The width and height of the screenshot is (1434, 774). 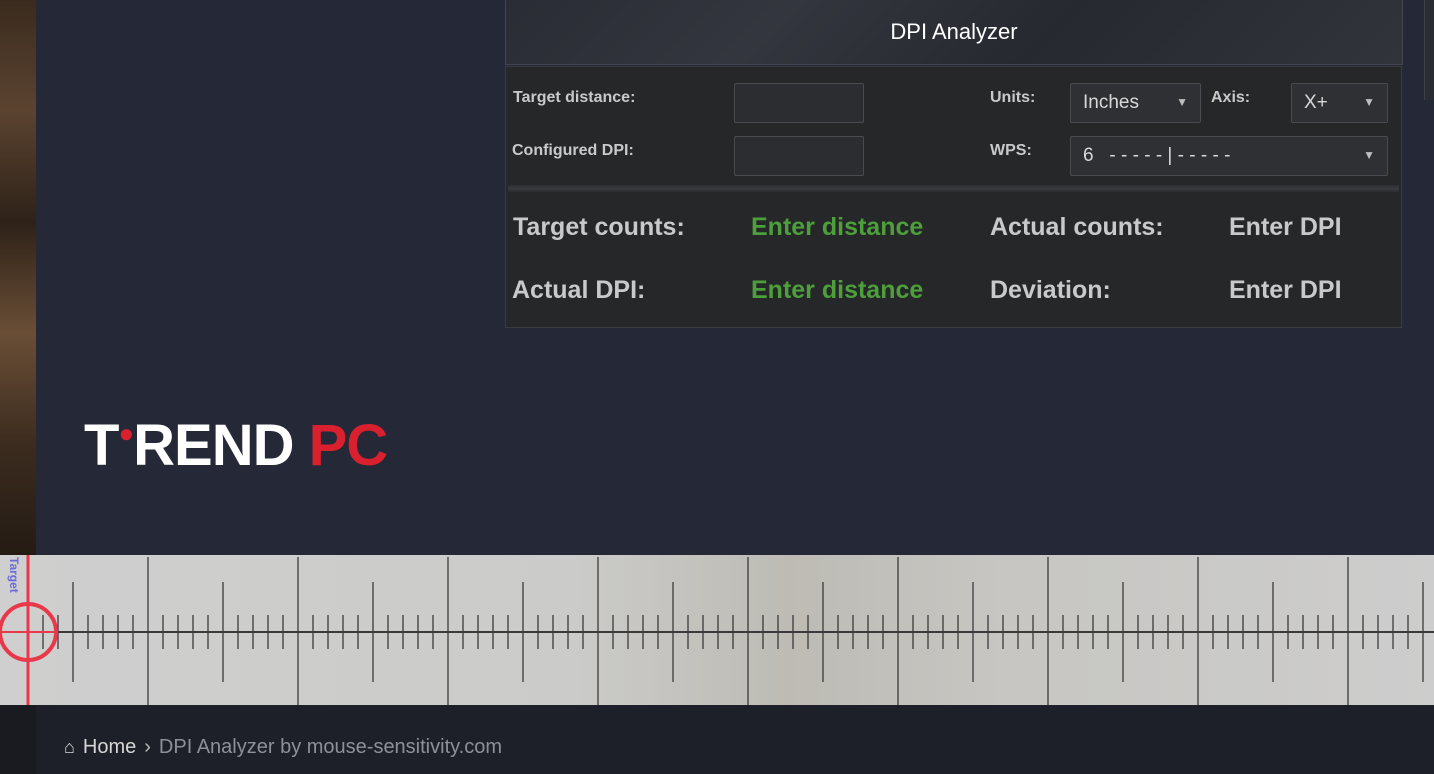 What do you see at coordinates (109, 747) in the screenshot?
I see `breadcrumb-home-link: Home` at bounding box center [109, 747].